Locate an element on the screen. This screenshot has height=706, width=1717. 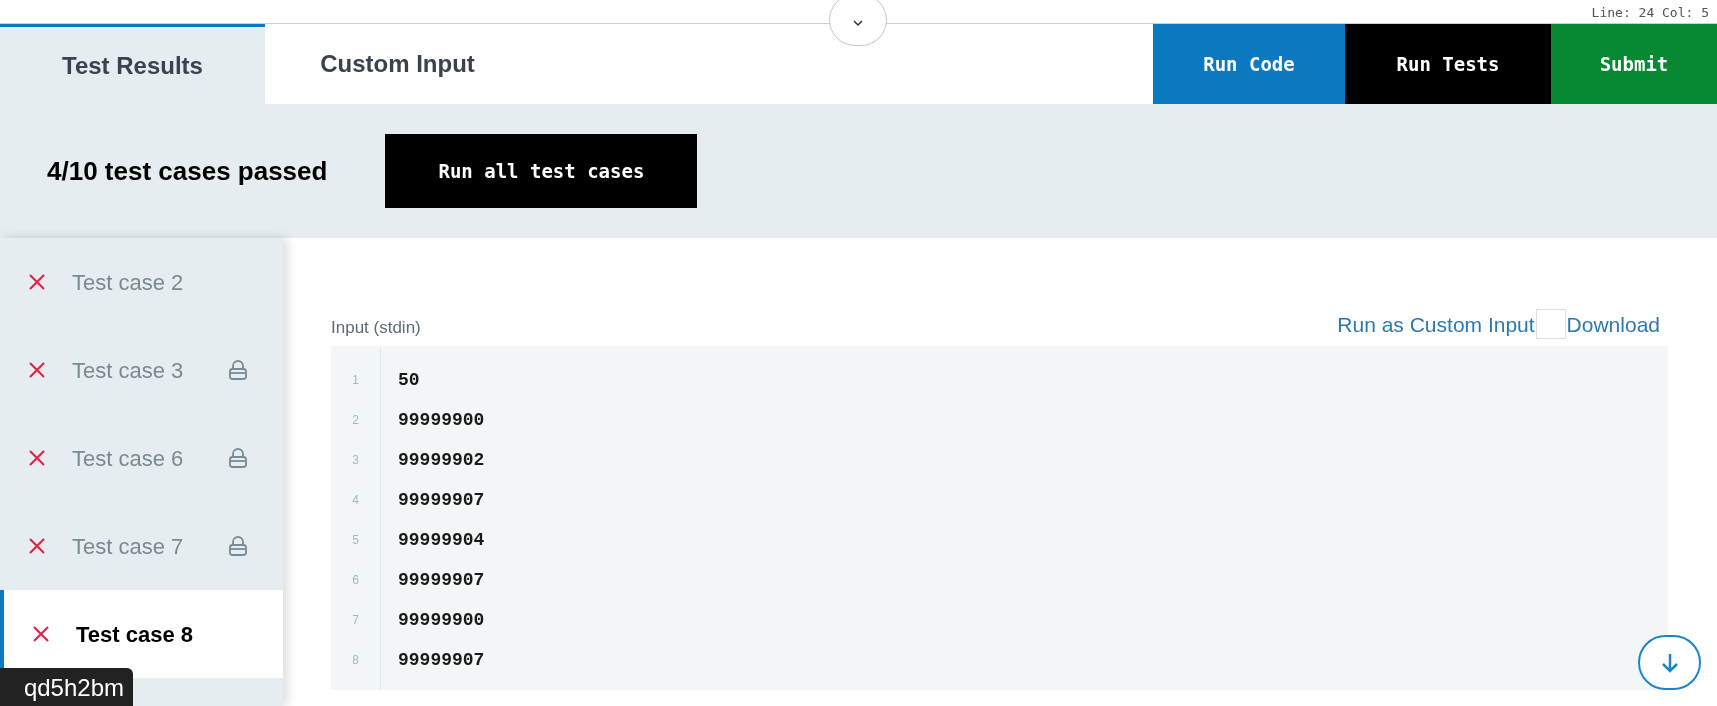
input-label: Input (stdin) is located at coordinates (376, 327).